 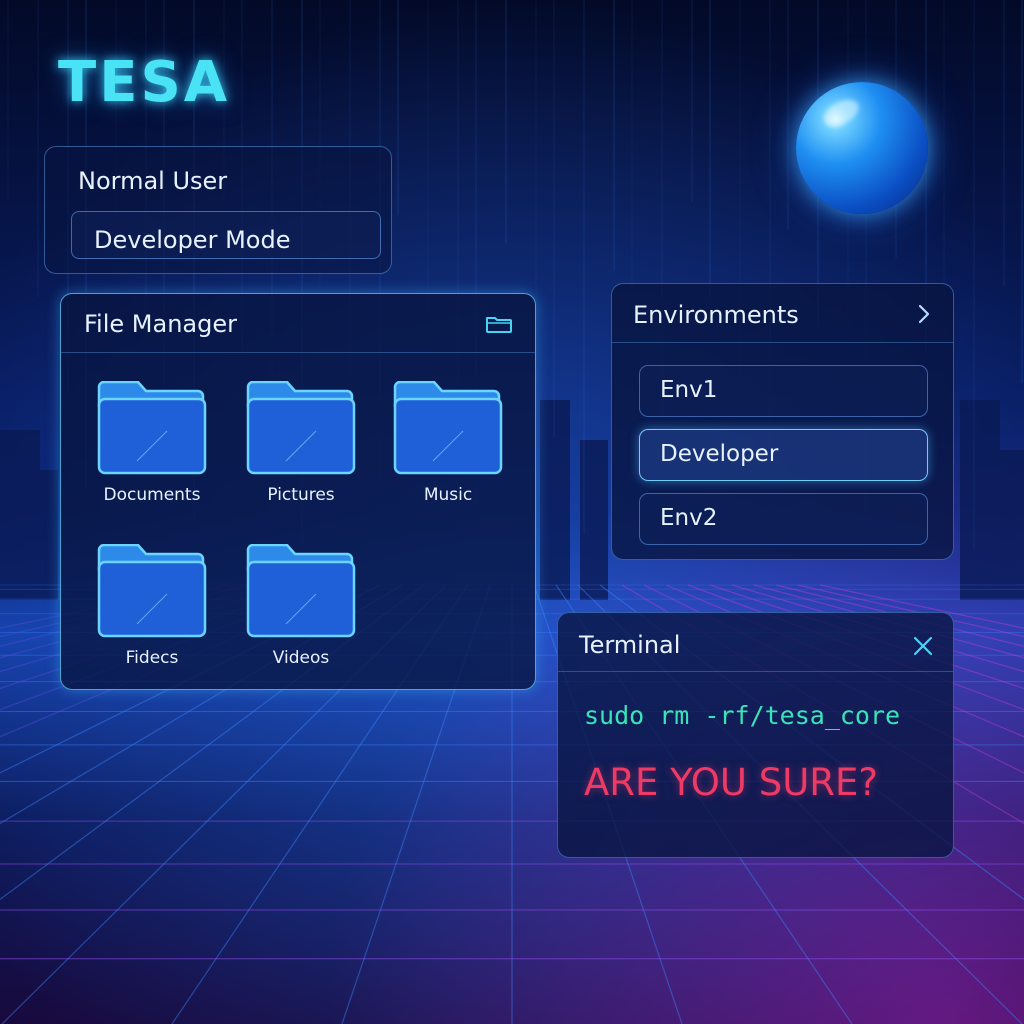 What do you see at coordinates (862, 148) in the screenshot?
I see `status-orb` at bounding box center [862, 148].